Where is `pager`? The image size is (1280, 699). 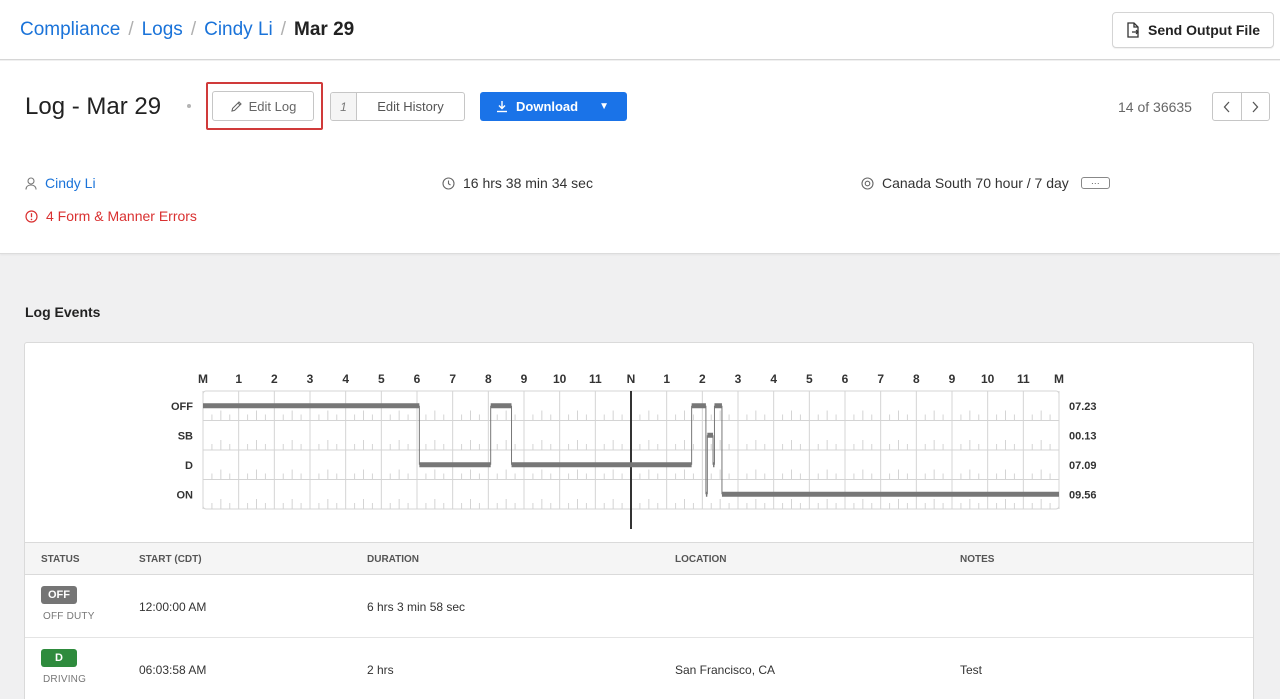
pager is located at coordinates (1241, 106).